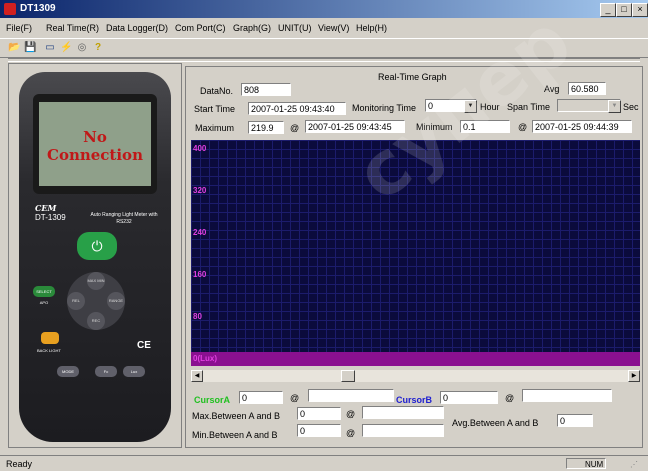 The image size is (648, 471). Describe the element at coordinates (355, 126) in the screenshot. I see `maximum-time-field: 2007-01-25 09:43:45` at that location.